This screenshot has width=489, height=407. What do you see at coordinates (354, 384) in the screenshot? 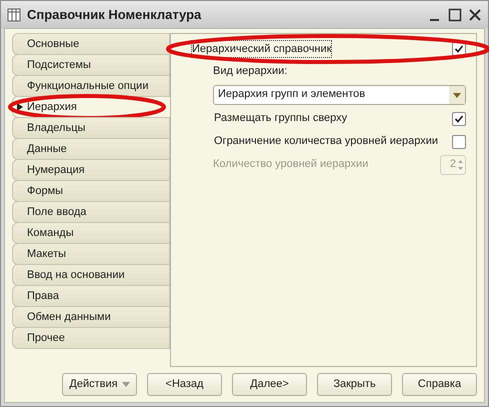
I see `dialog-button: Закрыть` at bounding box center [354, 384].